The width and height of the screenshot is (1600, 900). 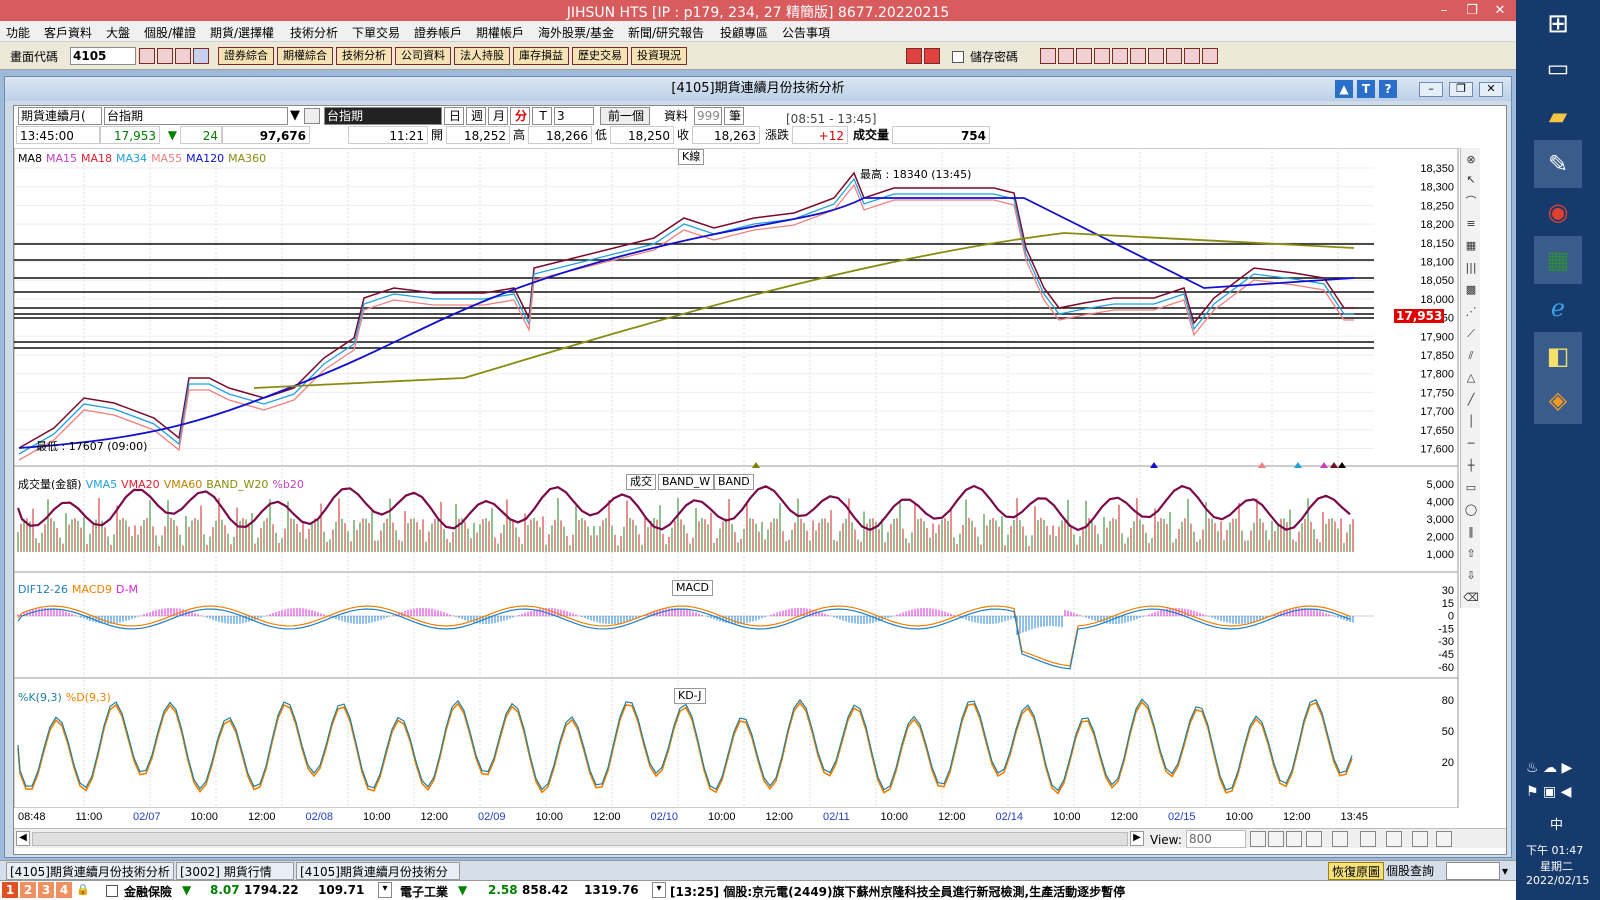 What do you see at coordinates (28, 890) in the screenshot?
I see `ticker-page-2: 2` at bounding box center [28, 890].